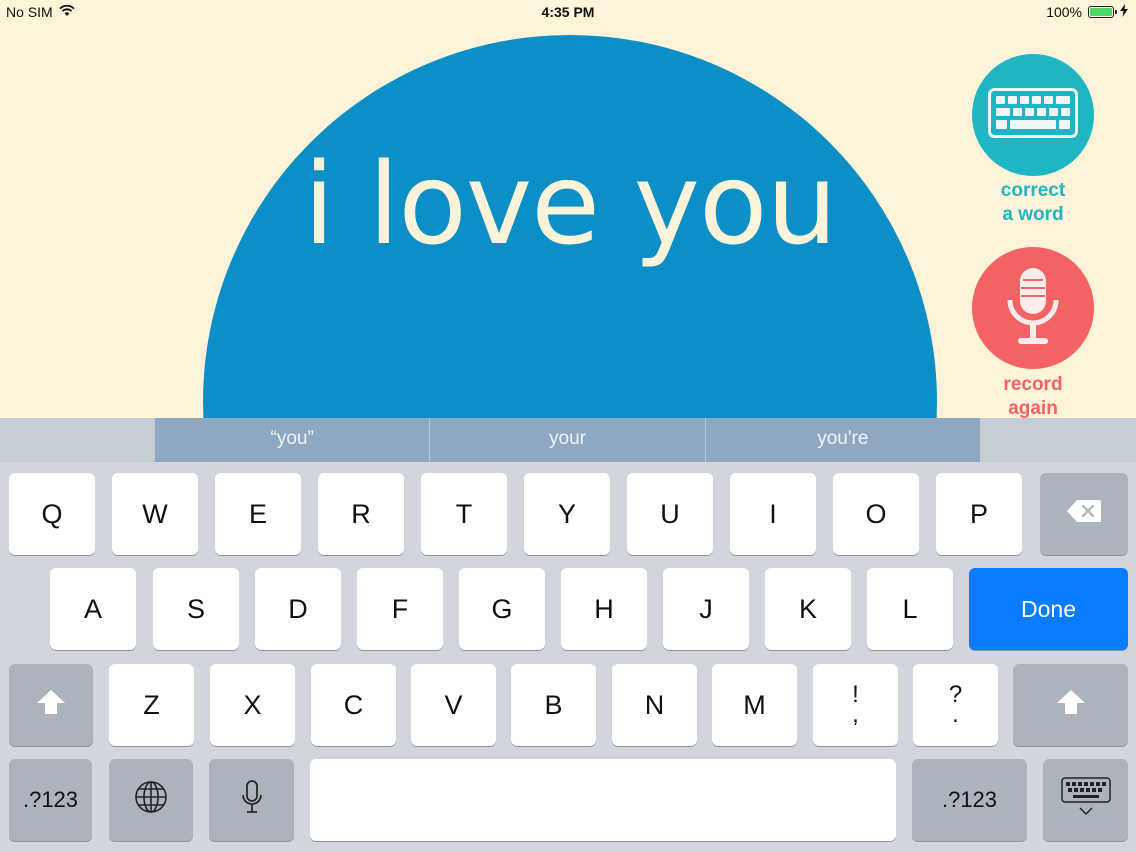  Describe the element at coordinates (252, 705) in the screenshot. I see `key-x: X` at that location.